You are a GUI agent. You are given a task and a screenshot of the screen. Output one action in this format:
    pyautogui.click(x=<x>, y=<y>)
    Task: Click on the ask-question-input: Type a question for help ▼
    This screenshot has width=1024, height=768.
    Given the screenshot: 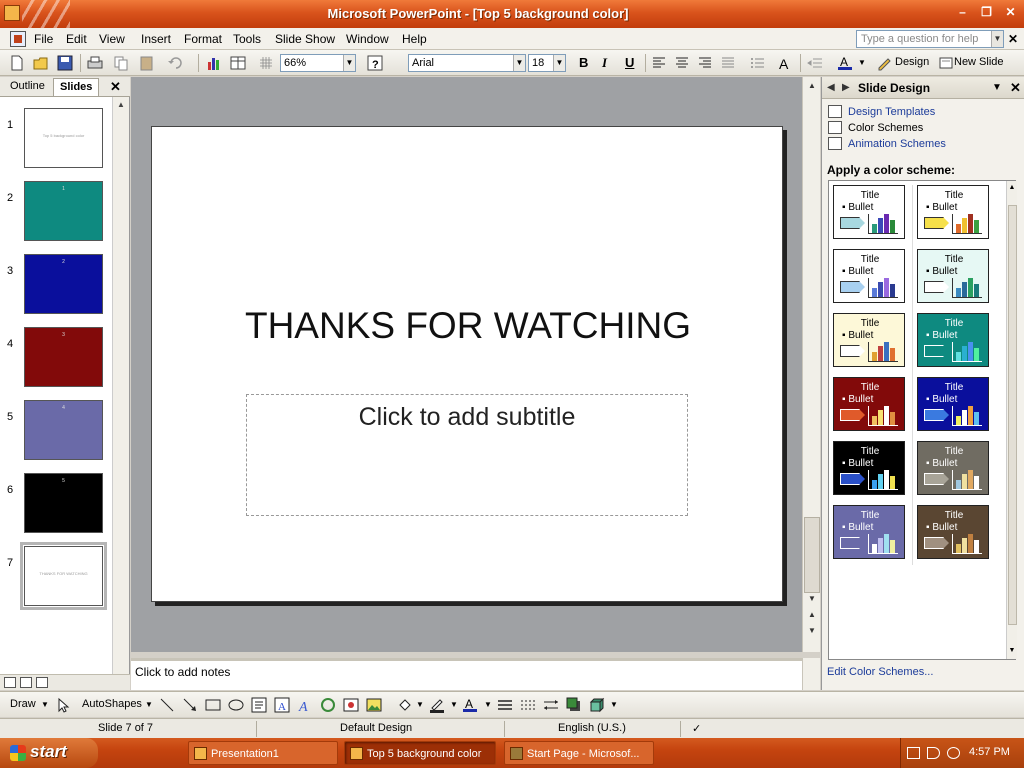 What is the action you would take?
    pyautogui.click(x=930, y=39)
    